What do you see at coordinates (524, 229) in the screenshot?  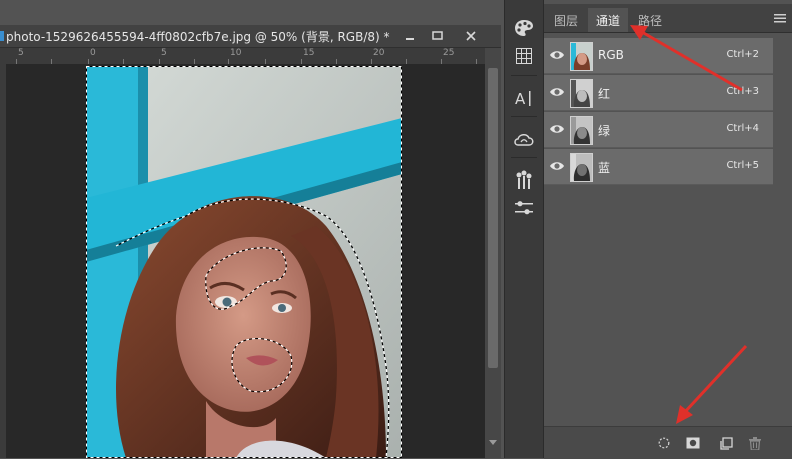 I see `panel-dock-toolbar: A` at bounding box center [524, 229].